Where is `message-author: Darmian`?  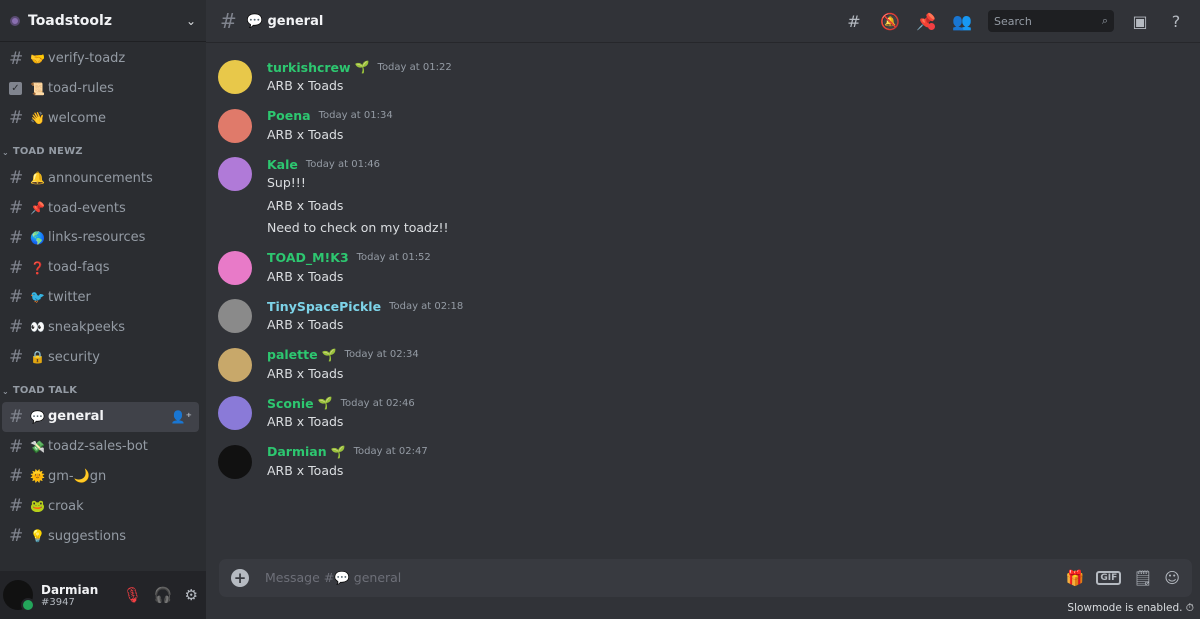 message-author: Darmian is located at coordinates (297, 451).